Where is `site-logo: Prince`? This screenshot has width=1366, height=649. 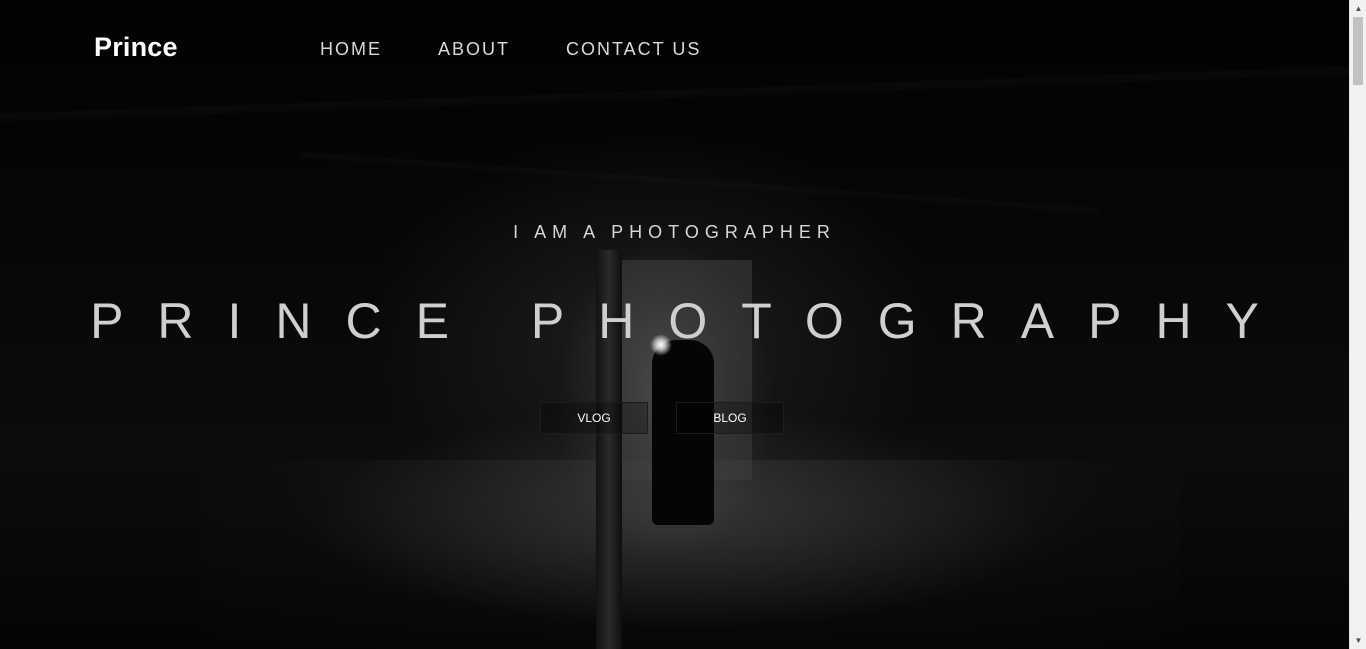
site-logo: Prince is located at coordinates (136, 47).